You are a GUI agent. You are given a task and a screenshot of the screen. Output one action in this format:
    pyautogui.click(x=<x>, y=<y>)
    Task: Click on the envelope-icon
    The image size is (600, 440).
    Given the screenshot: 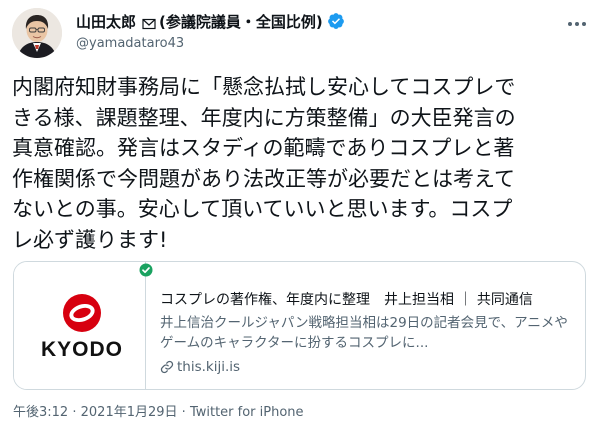 What is the action you would take?
    pyautogui.click(x=149, y=22)
    